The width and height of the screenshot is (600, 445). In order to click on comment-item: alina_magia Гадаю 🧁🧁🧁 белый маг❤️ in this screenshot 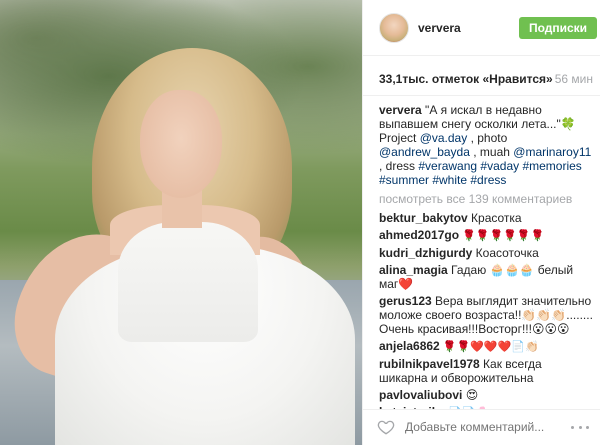, I will do `click(486, 277)`.